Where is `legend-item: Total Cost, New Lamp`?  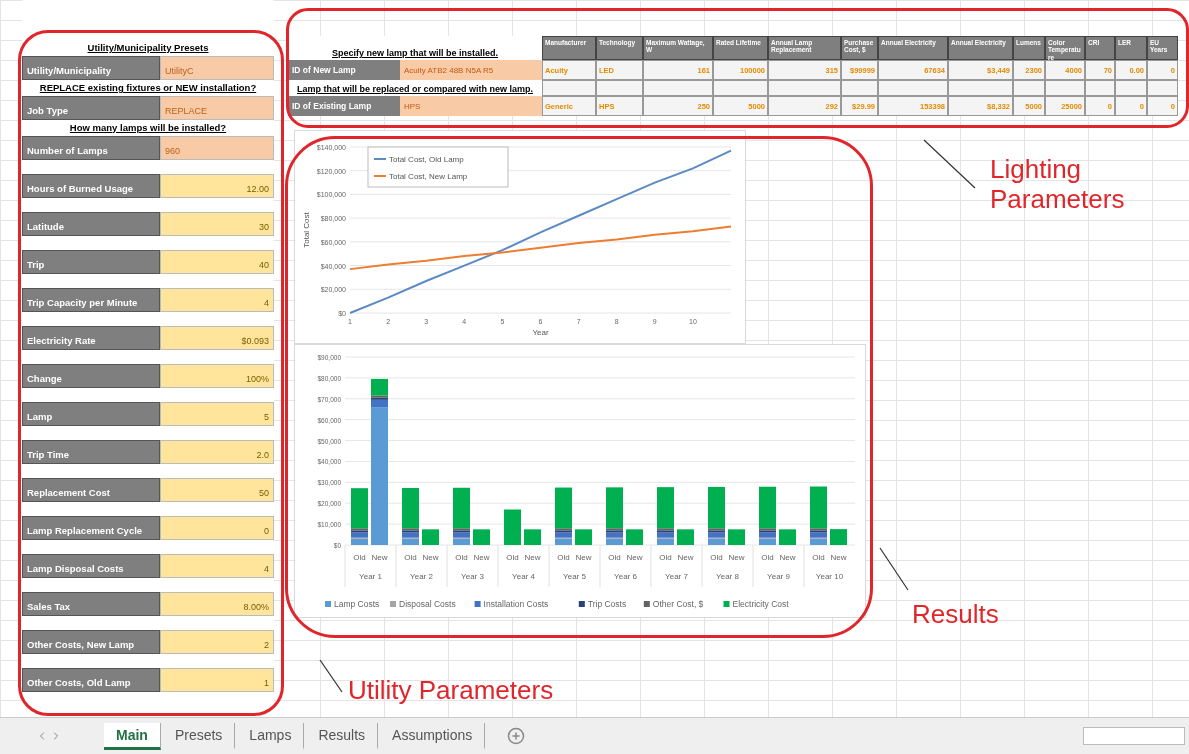
legend-item: Total Cost, New Lamp is located at coordinates (420, 176).